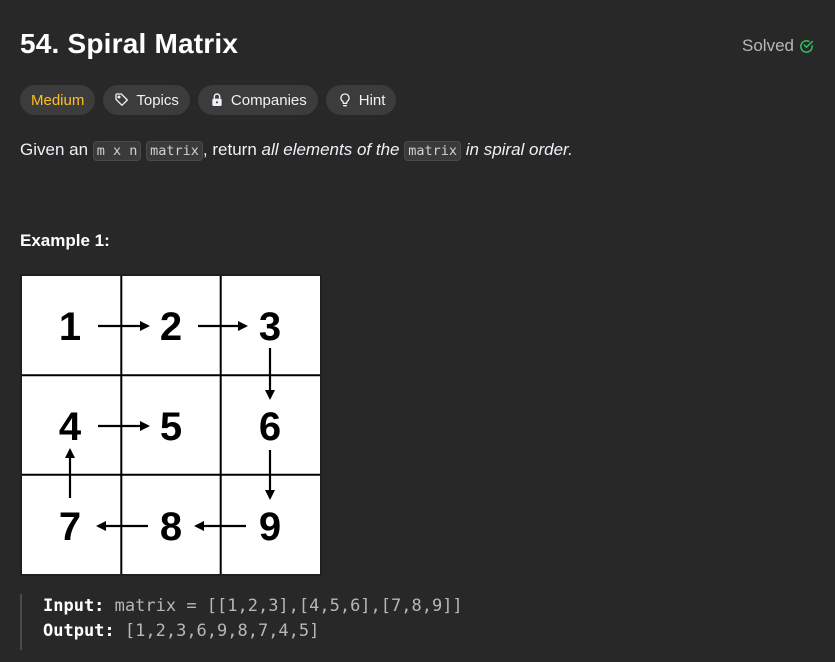 The width and height of the screenshot is (835, 662). I want to click on desc-text: , return, so click(232, 149).